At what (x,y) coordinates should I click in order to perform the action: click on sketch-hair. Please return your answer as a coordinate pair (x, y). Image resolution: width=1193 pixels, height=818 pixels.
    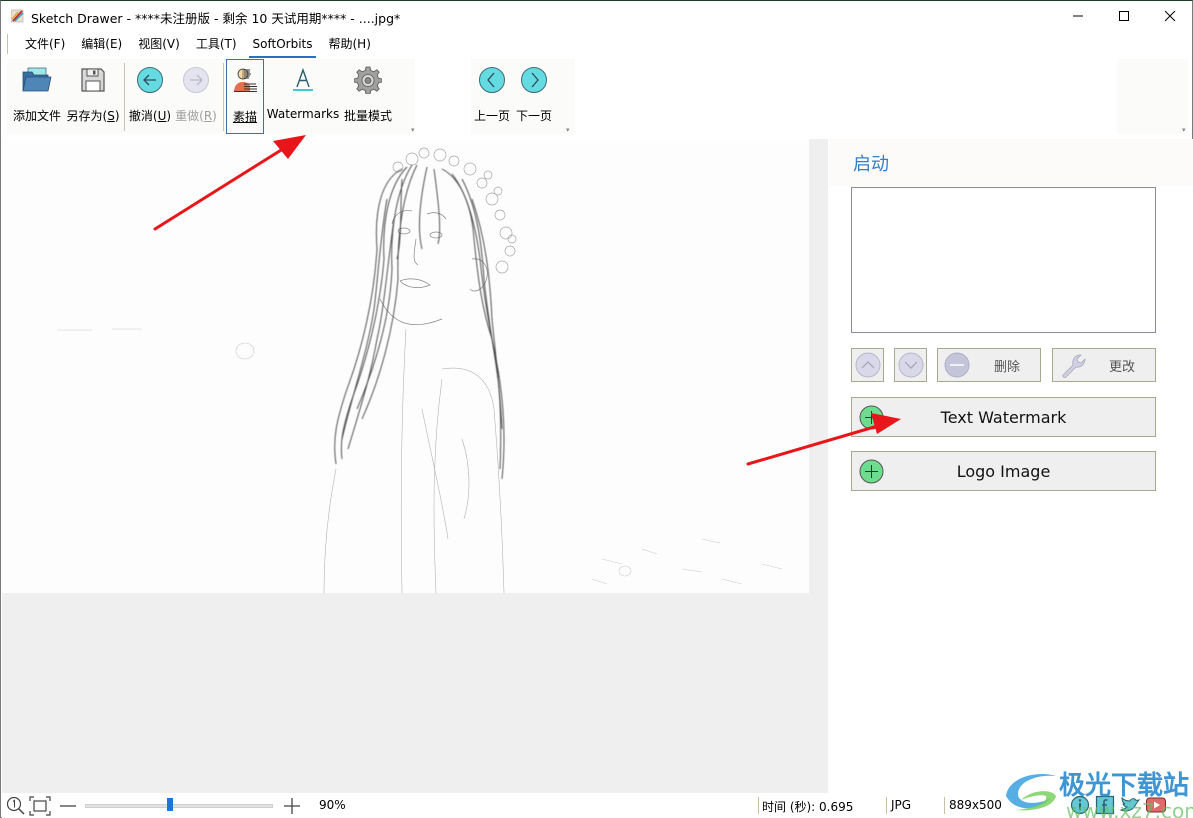
    Looking at the image, I should click on (419, 322).